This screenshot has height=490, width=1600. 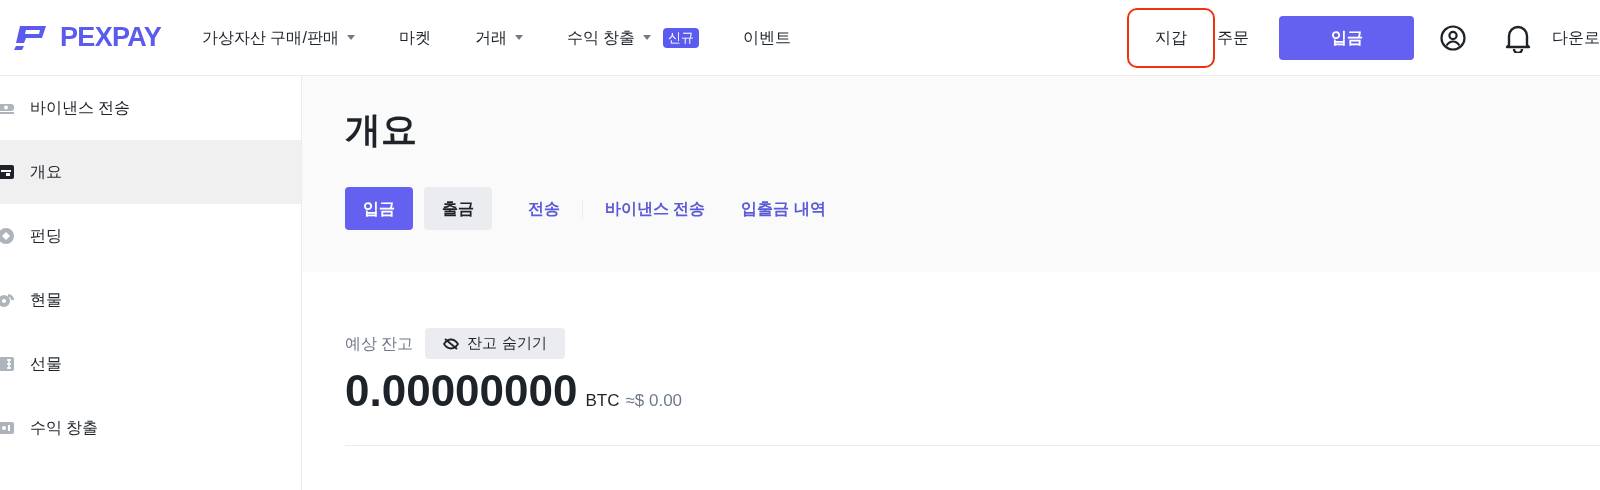 I want to click on nav-link: 지갑, so click(x=1171, y=37).